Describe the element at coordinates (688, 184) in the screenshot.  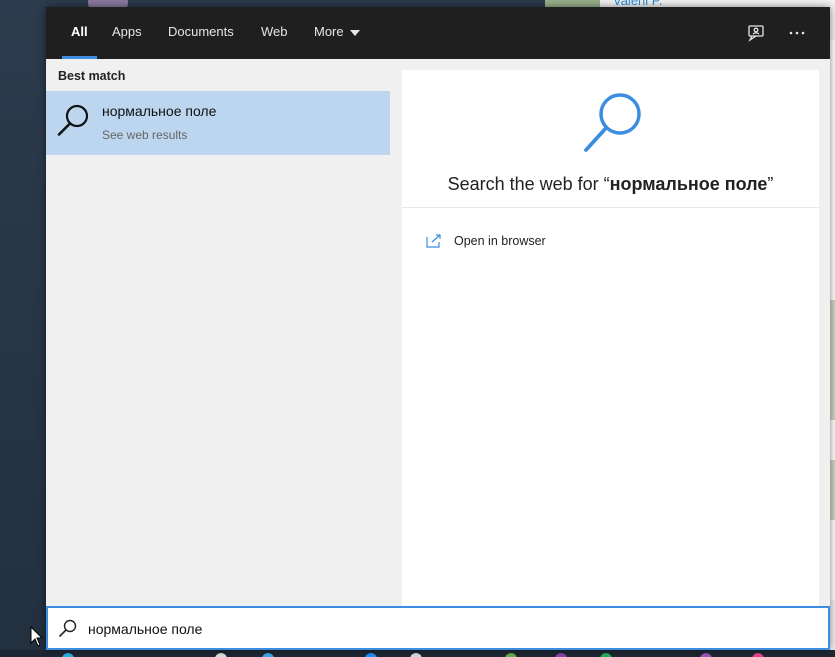
I see `preview-query: нормальное поле` at that location.